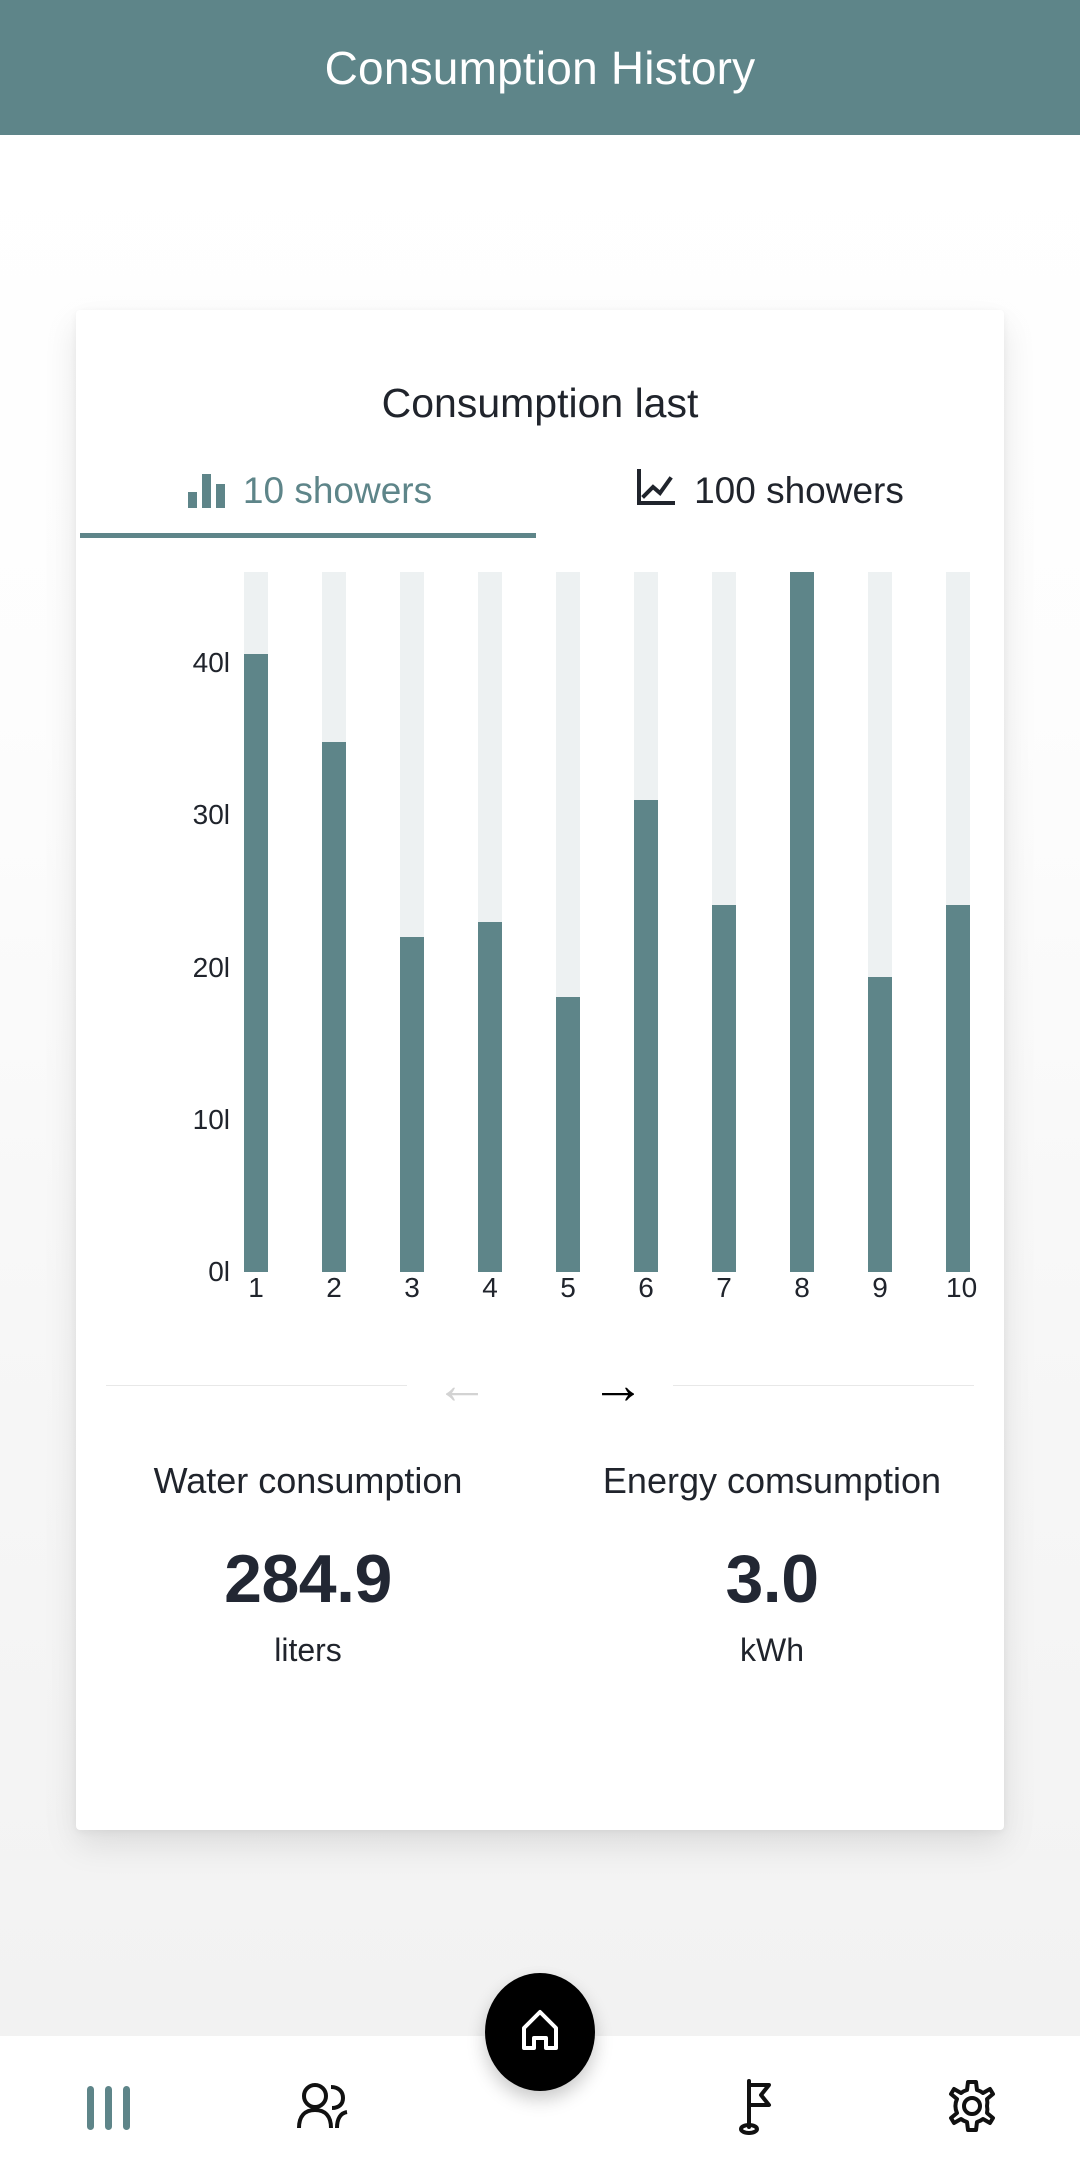  Describe the element at coordinates (256, 1287) in the screenshot. I see `x-axis-tick-label: 1` at that location.